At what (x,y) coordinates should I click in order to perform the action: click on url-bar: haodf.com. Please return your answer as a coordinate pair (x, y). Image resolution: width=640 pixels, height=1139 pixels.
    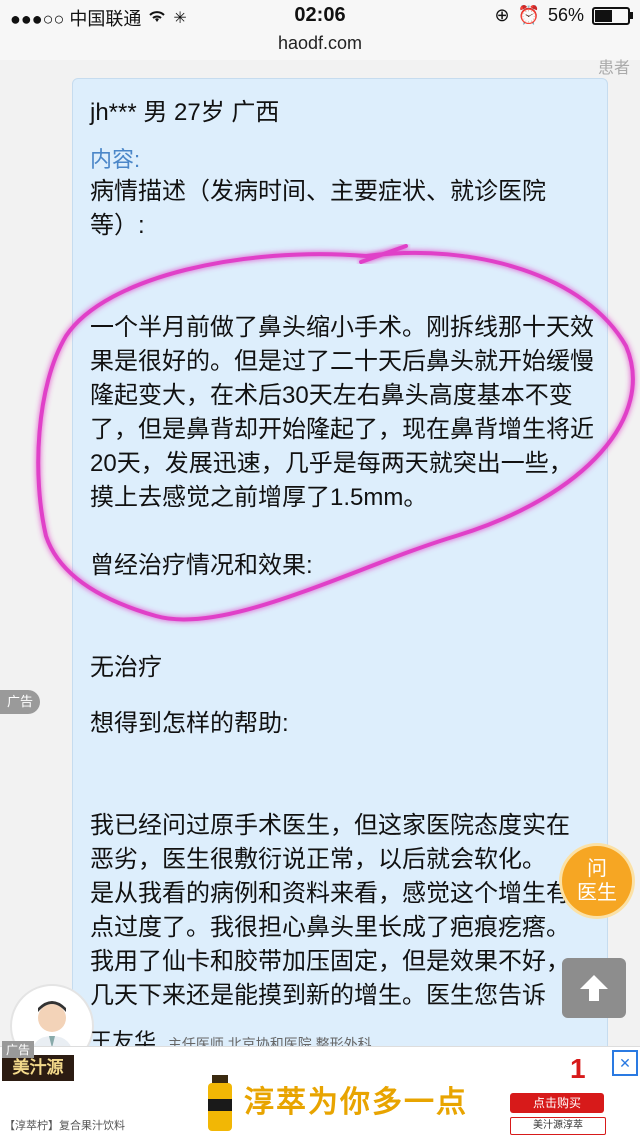
    Looking at the image, I should click on (320, 45).